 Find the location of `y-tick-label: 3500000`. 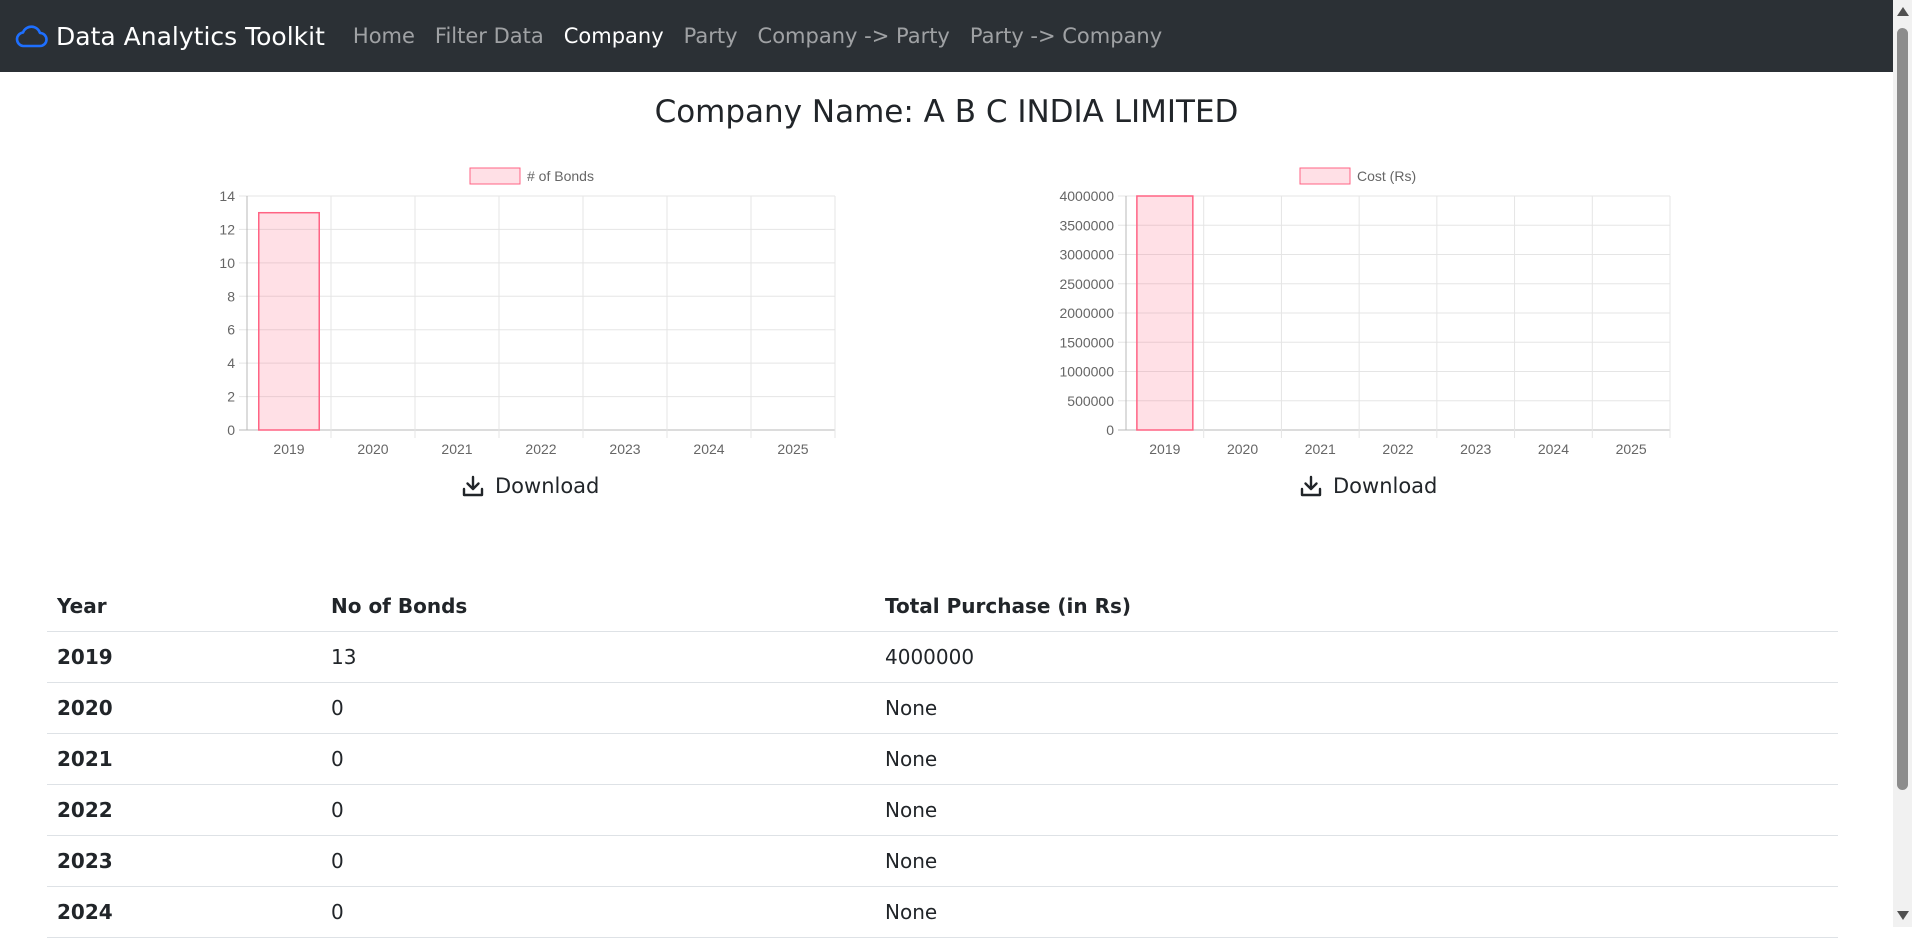

y-tick-label: 3500000 is located at coordinates (1086, 225).